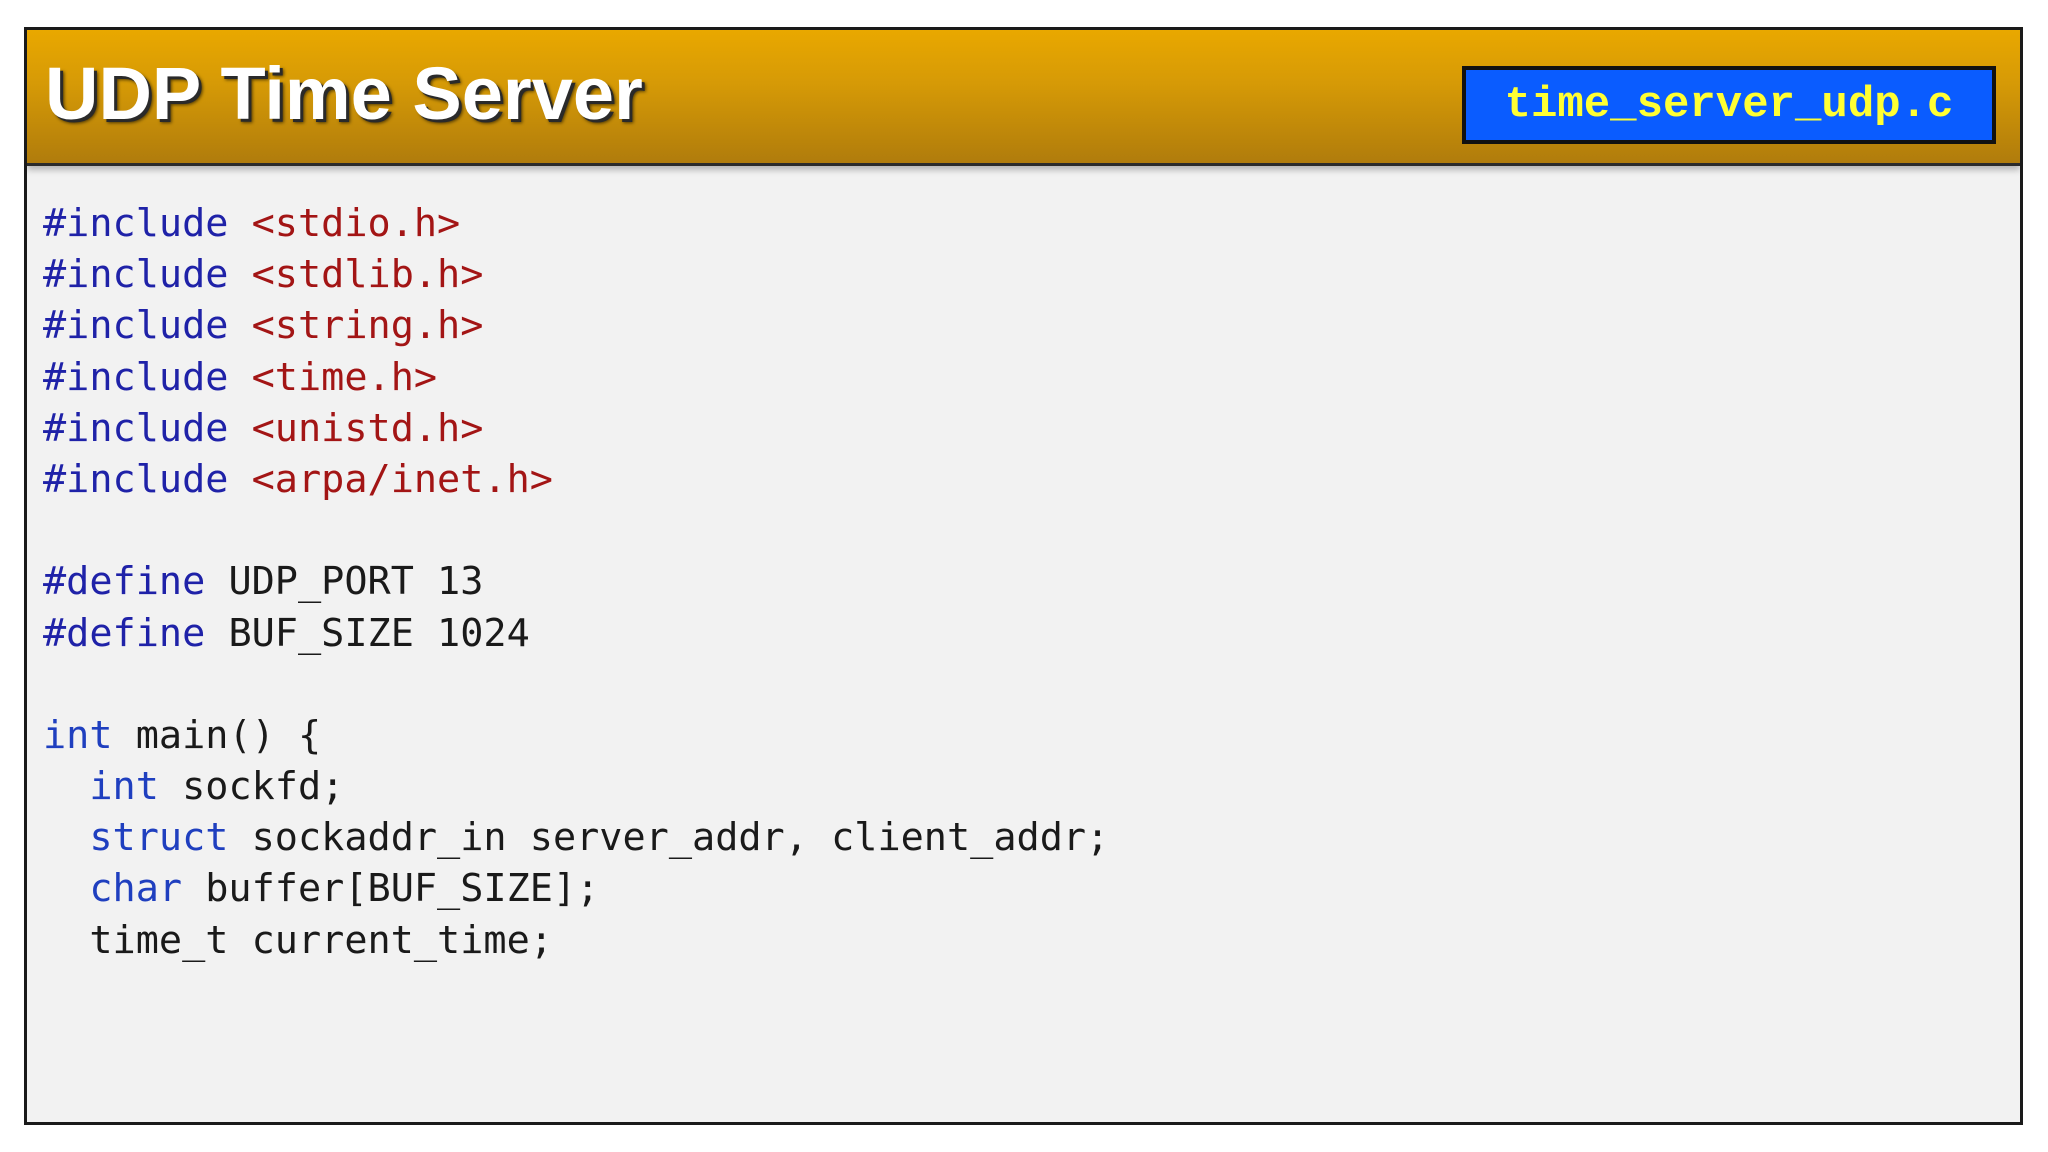 Image resolution: width=2048 pixels, height=1152 pixels. I want to click on code-line: #include <arpa/inet.h>, so click(576, 479).